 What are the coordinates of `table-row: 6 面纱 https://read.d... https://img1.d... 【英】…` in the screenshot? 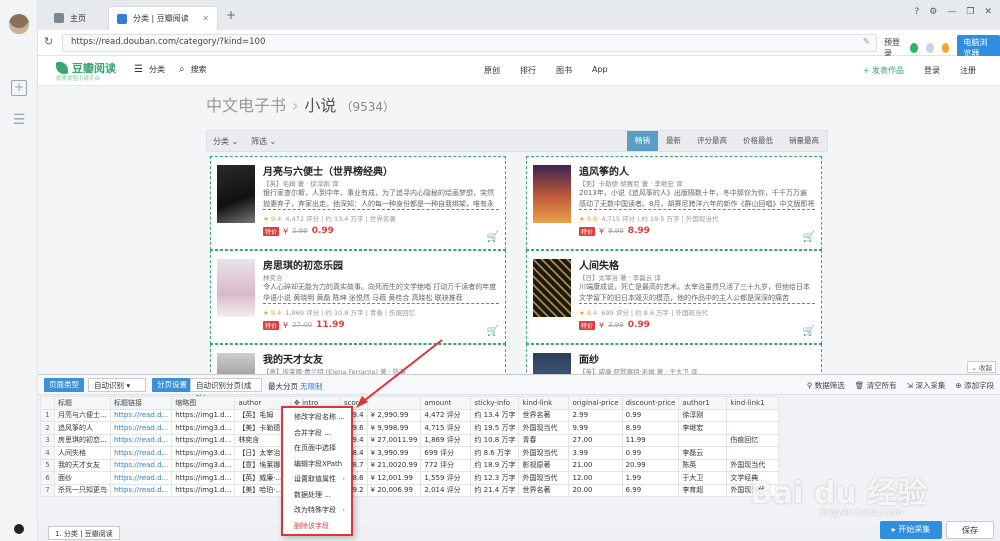 It's located at (410, 478).